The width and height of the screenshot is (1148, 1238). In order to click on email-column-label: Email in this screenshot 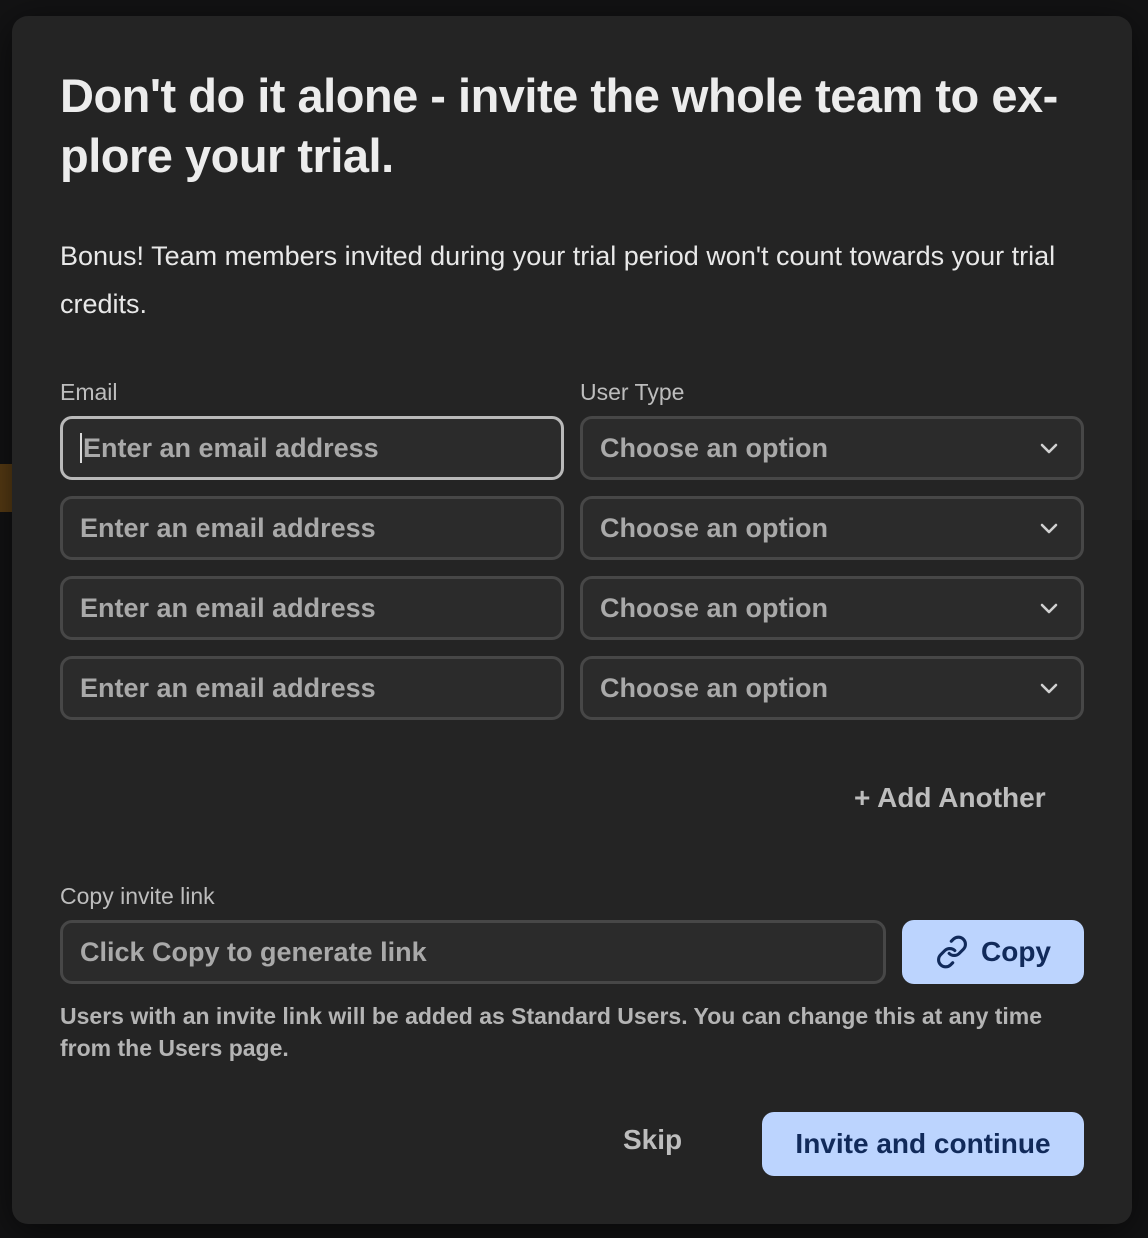, I will do `click(89, 392)`.